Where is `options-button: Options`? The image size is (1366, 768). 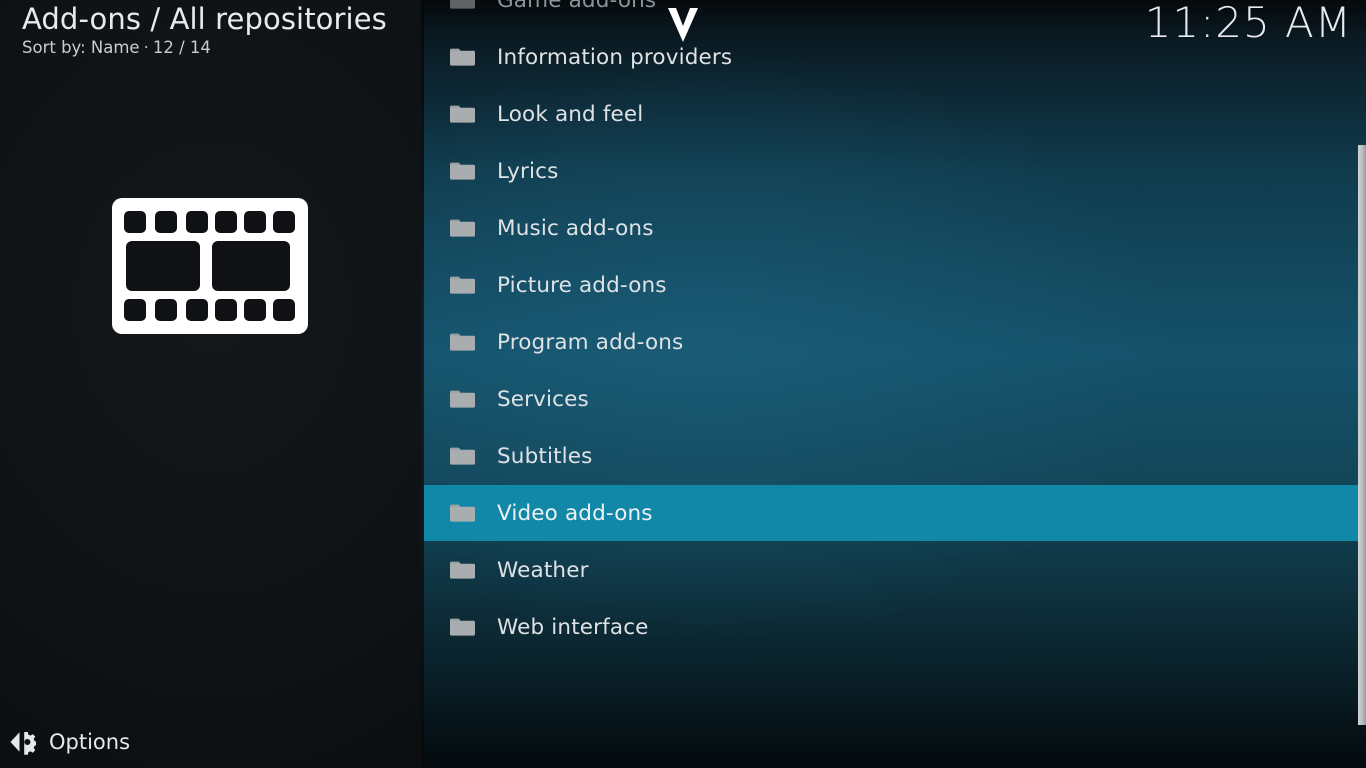 options-button: Options is located at coordinates (69, 742).